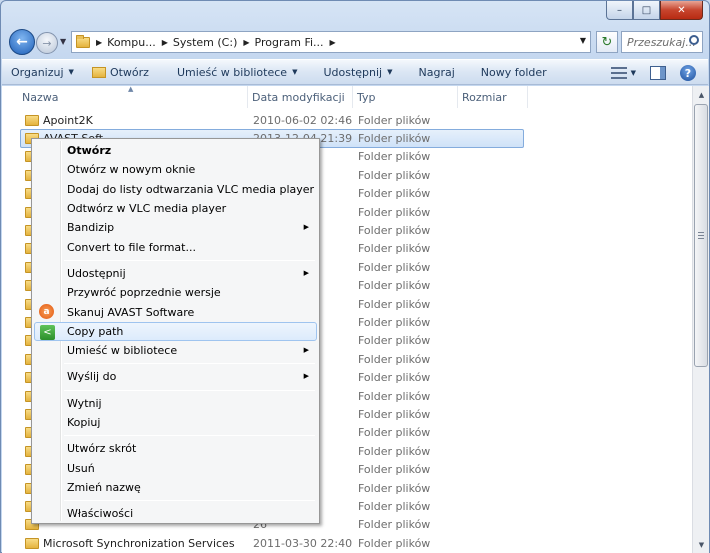  I want to click on column-header-date: Data modyfikacji, so click(300, 97).